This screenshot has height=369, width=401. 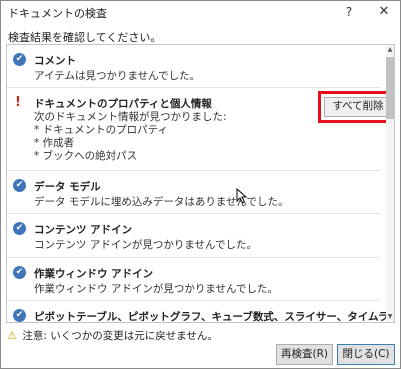 What do you see at coordinates (54, 143) in the screenshot?
I see `detail-line: * 作成者` at bounding box center [54, 143].